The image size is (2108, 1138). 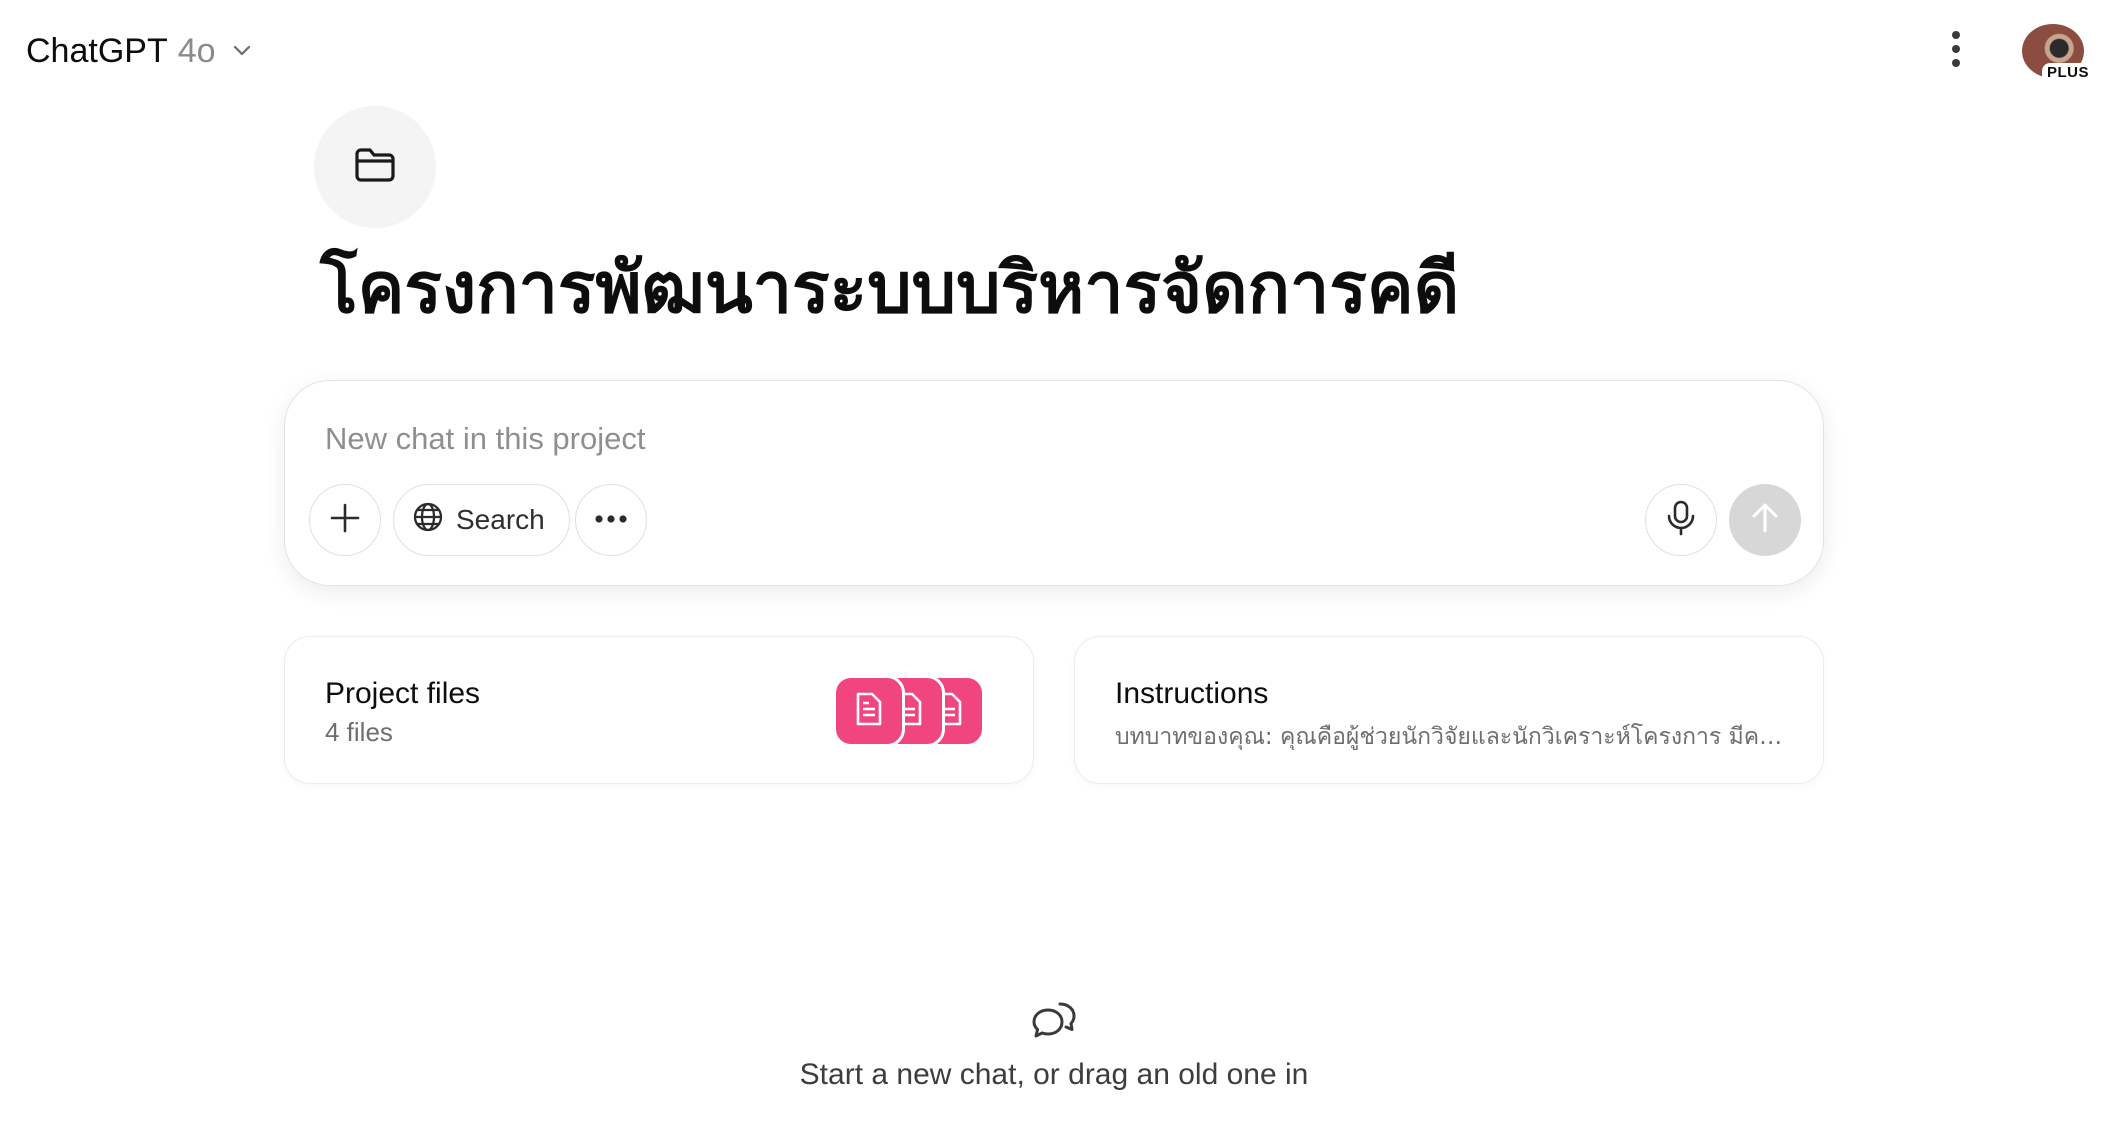 I want to click on document-icon, so click(x=869, y=711).